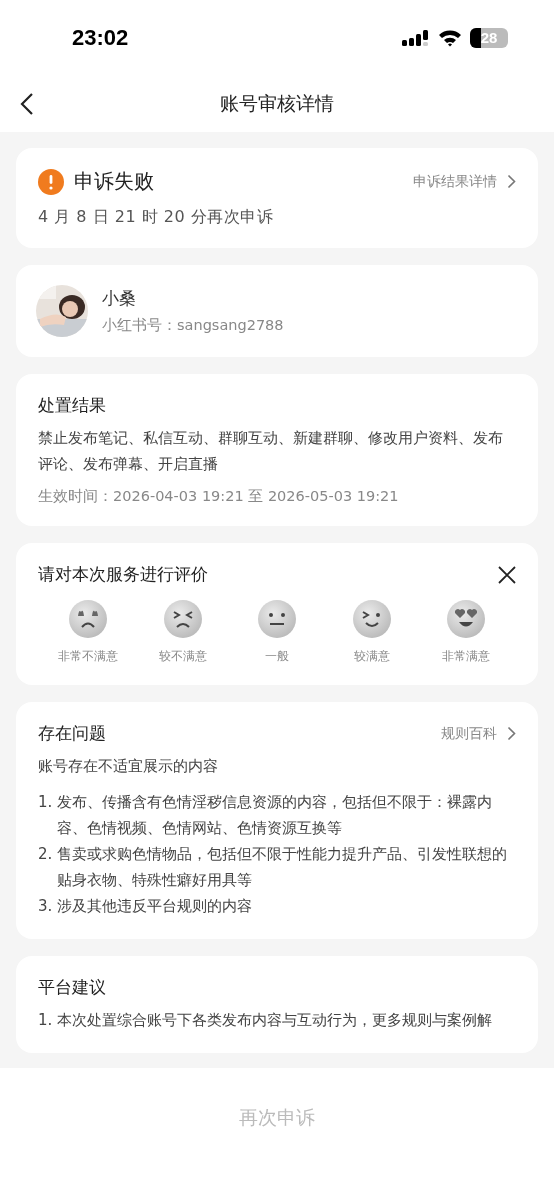 This screenshot has height=1200, width=554. Describe the element at coordinates (450, 37) in the screenshot. I see `wifi-icon` at that location.